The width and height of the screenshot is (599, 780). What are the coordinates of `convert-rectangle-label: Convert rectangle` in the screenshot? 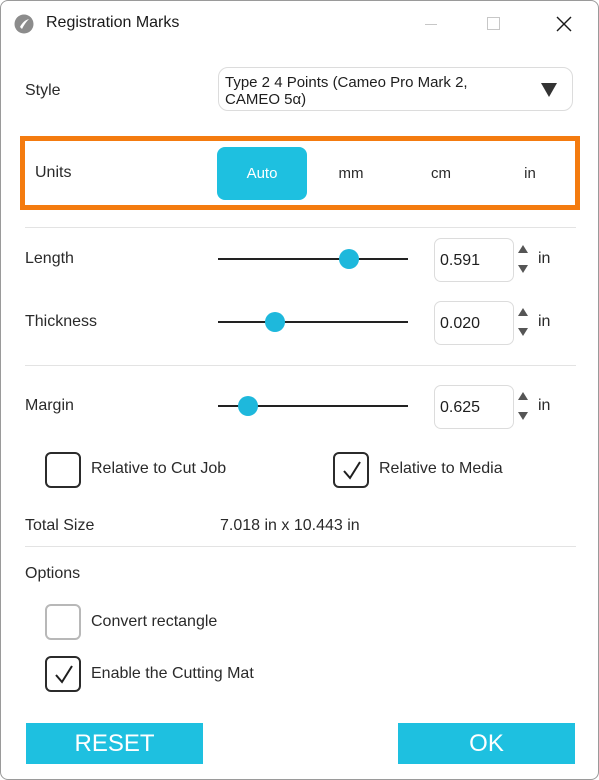 It's located at (154, 621).